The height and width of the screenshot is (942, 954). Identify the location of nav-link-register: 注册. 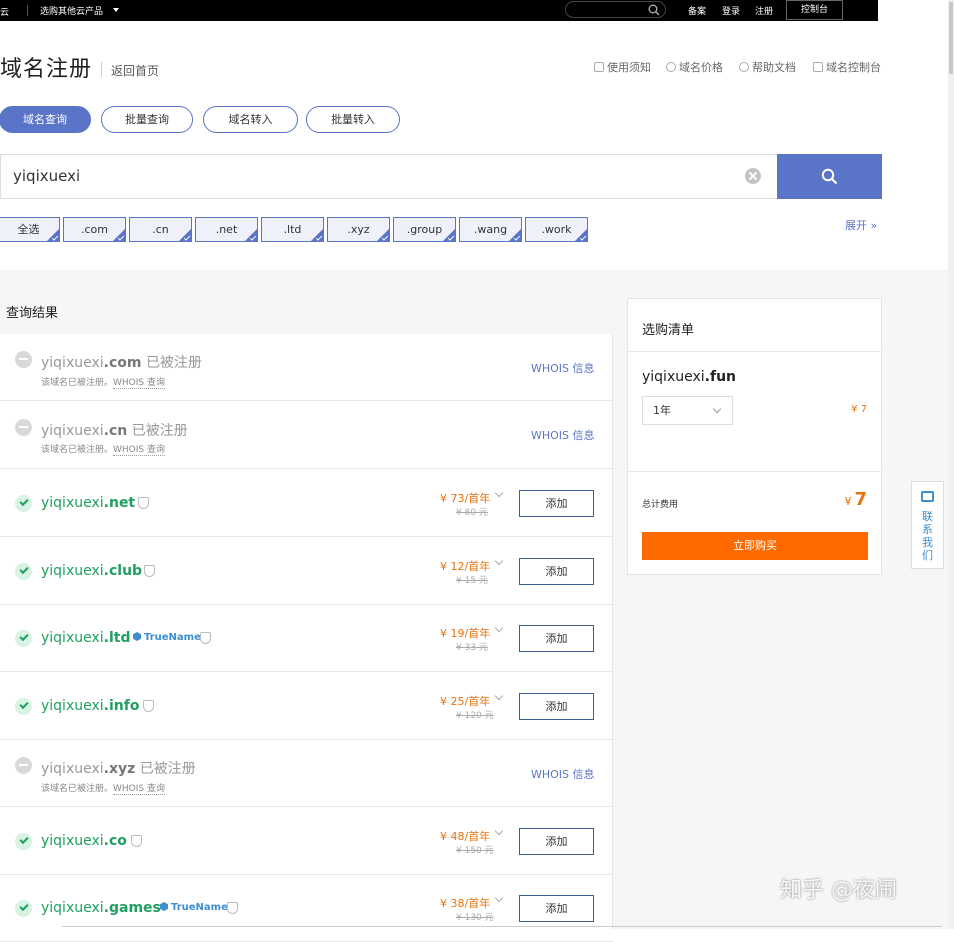
(764, 10).